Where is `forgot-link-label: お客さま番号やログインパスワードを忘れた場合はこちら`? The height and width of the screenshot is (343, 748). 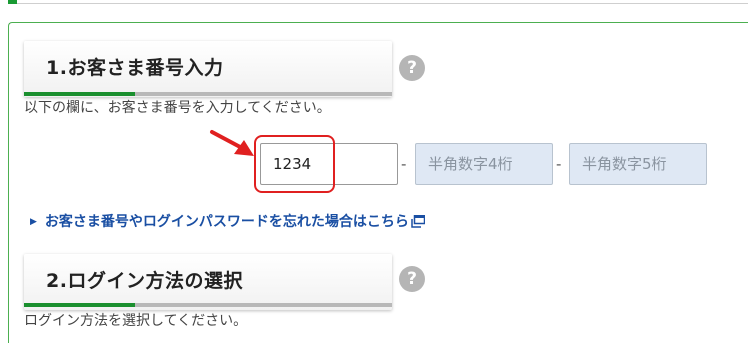
forgot-link-label: お客さま番号やログインパスワードを忘れた場合はこちら is located at coordinates (226, 222).